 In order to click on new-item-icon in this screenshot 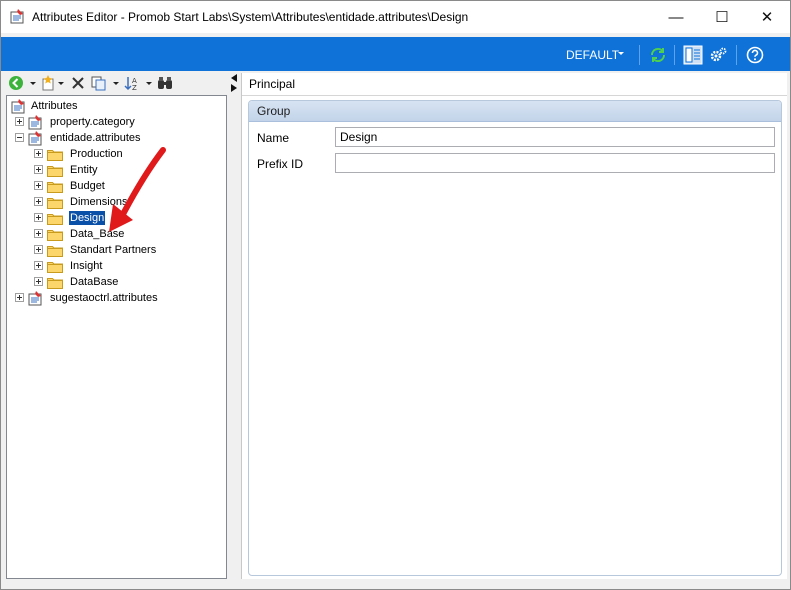, I will do `click(48, 83)`.